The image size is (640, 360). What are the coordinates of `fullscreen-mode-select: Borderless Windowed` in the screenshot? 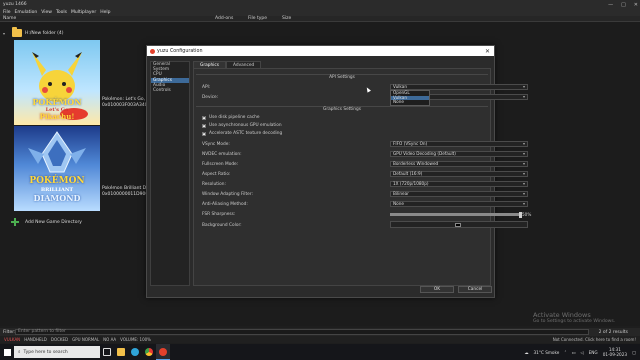 It's located at (459, 164).